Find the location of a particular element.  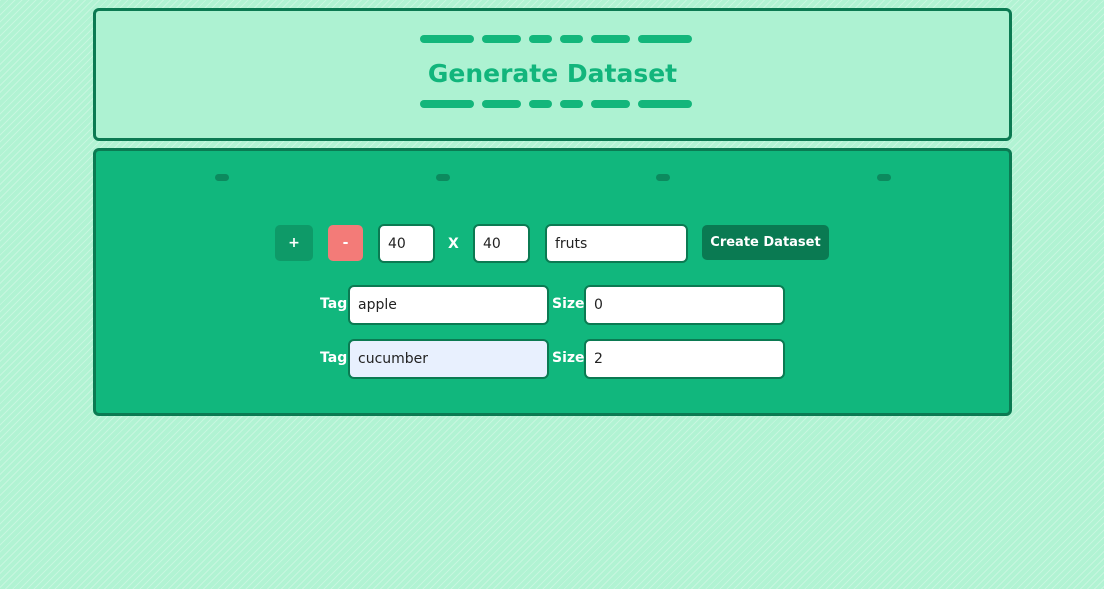

add-row-button: + is located at coordinates (294, 243).